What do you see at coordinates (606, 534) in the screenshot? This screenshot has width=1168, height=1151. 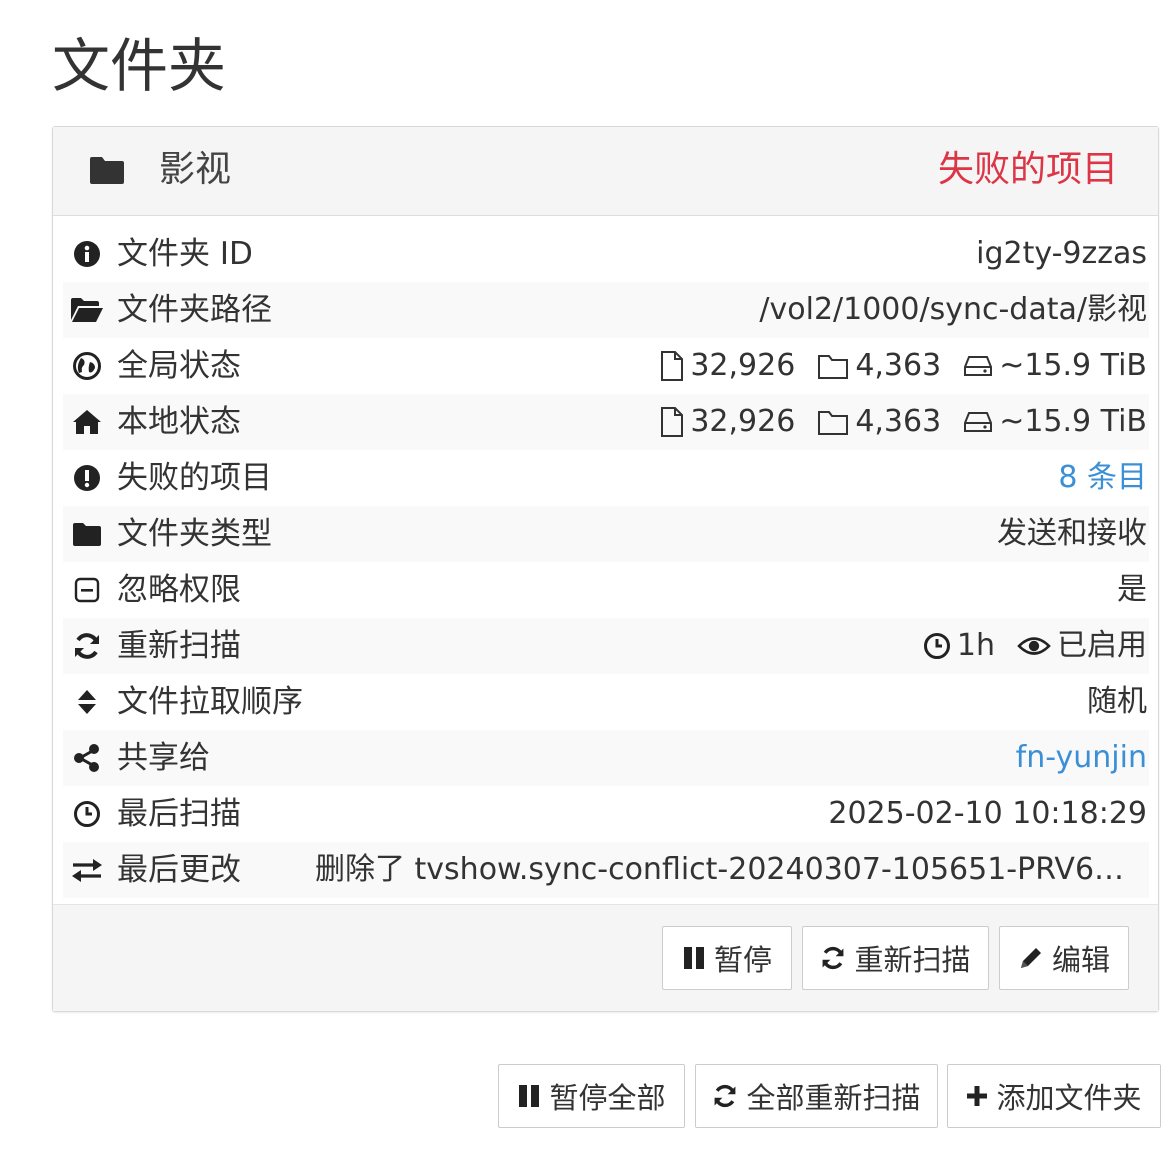 I see `row-folder-type: 文件夹类型 发送和接收` at bounding box center [606, 534].